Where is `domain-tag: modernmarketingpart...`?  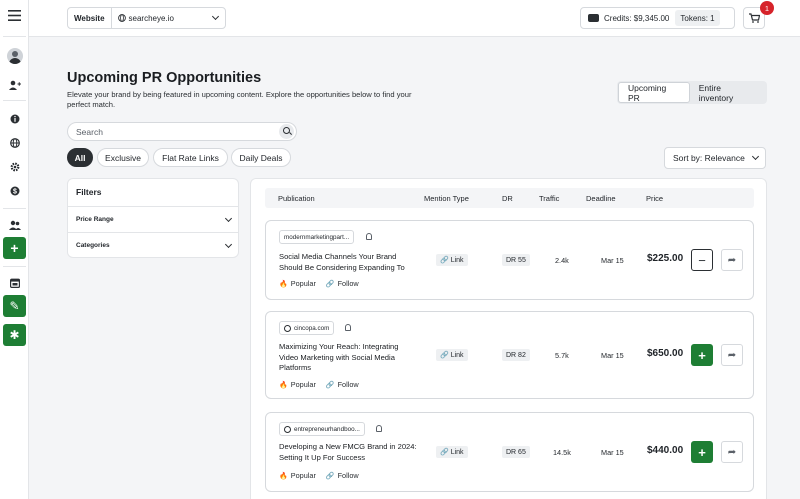 domain-tag: modernmarketingpart... is located at coordinates (317, 237).